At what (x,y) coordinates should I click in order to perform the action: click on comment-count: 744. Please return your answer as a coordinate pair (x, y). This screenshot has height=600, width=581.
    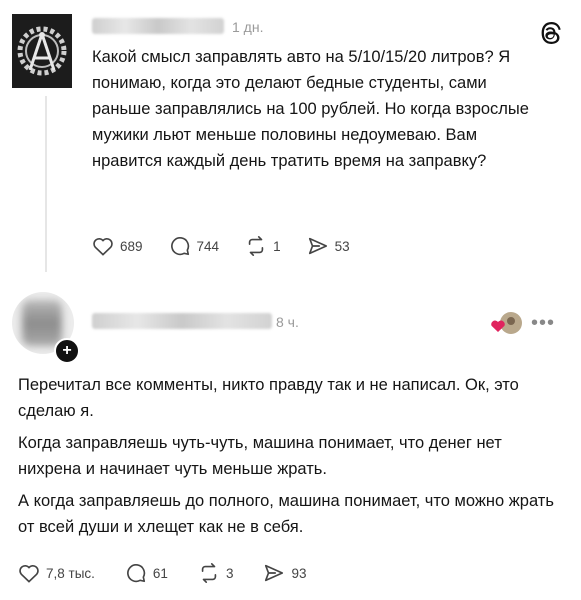
    Looking at the image, I should click on (208, 246).